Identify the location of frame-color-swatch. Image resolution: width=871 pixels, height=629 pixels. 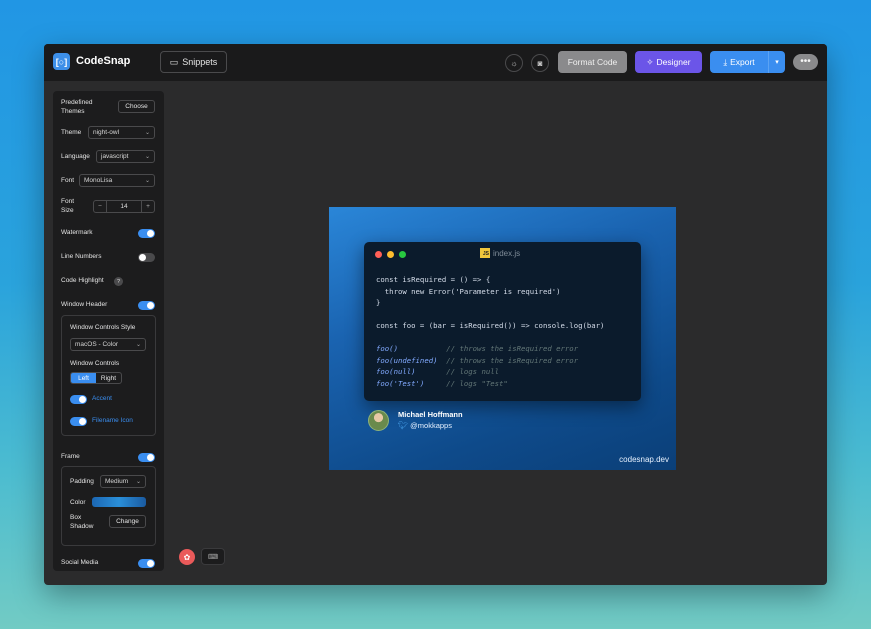
(119, 502).